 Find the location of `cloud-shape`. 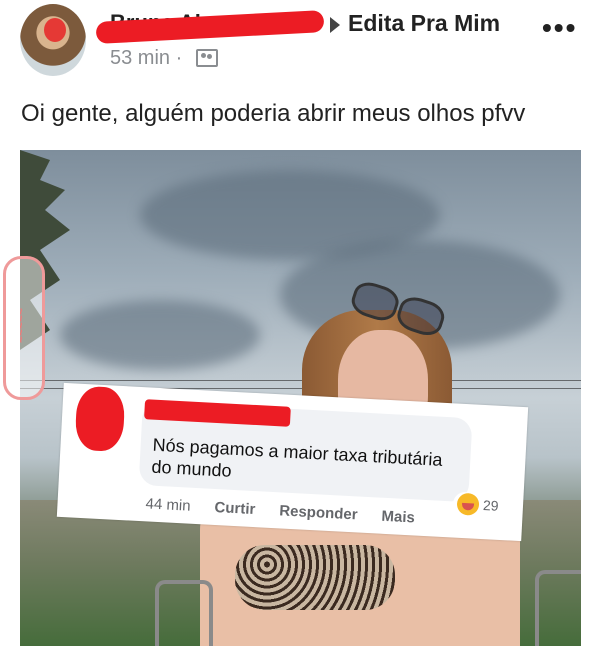

cloud-shape is located at coordinates (160, 335).